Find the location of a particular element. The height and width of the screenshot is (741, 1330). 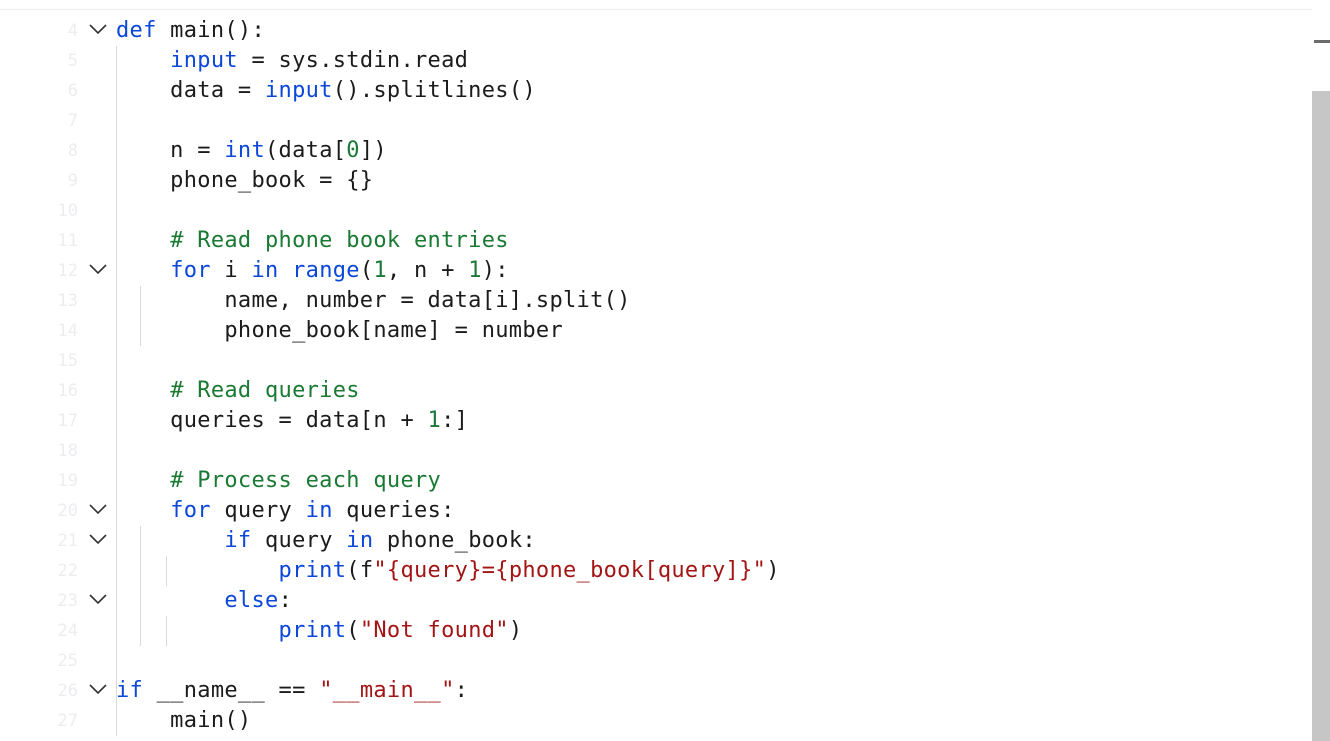

code-line: 14 phone_book[name] = number is located at coordinates (656, 331).